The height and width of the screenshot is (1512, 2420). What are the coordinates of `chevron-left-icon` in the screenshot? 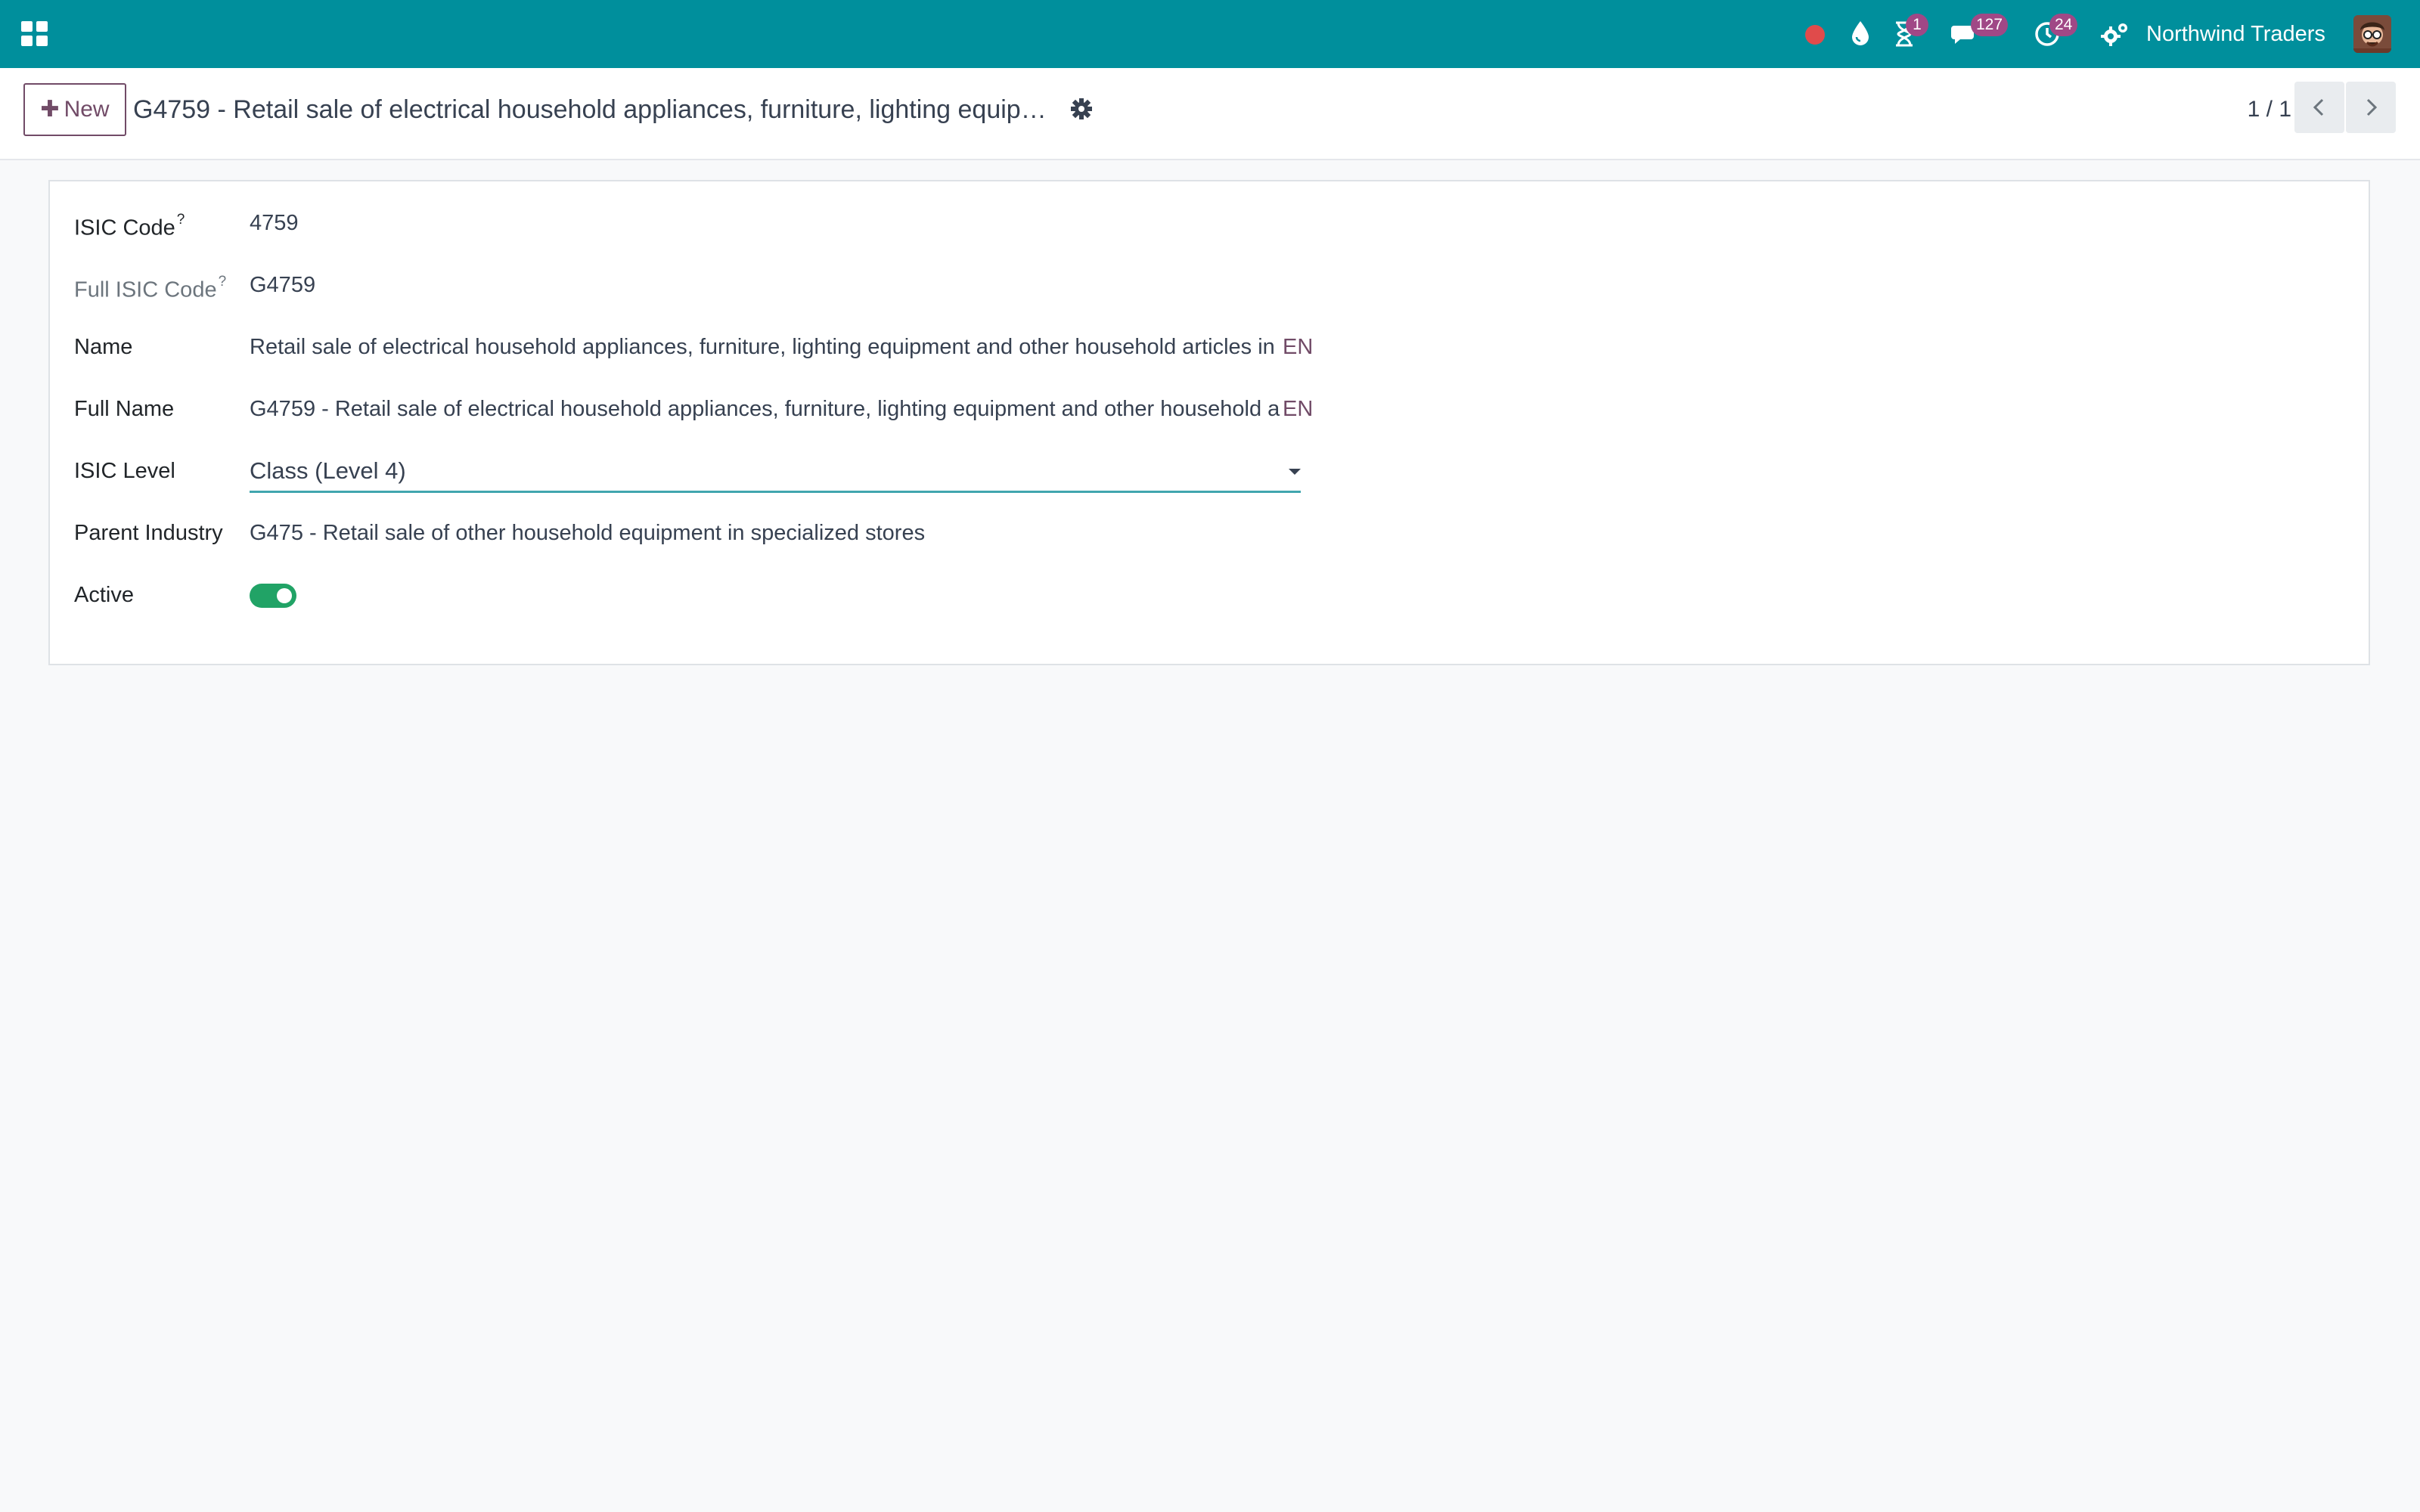 It's located at (2318, 107).